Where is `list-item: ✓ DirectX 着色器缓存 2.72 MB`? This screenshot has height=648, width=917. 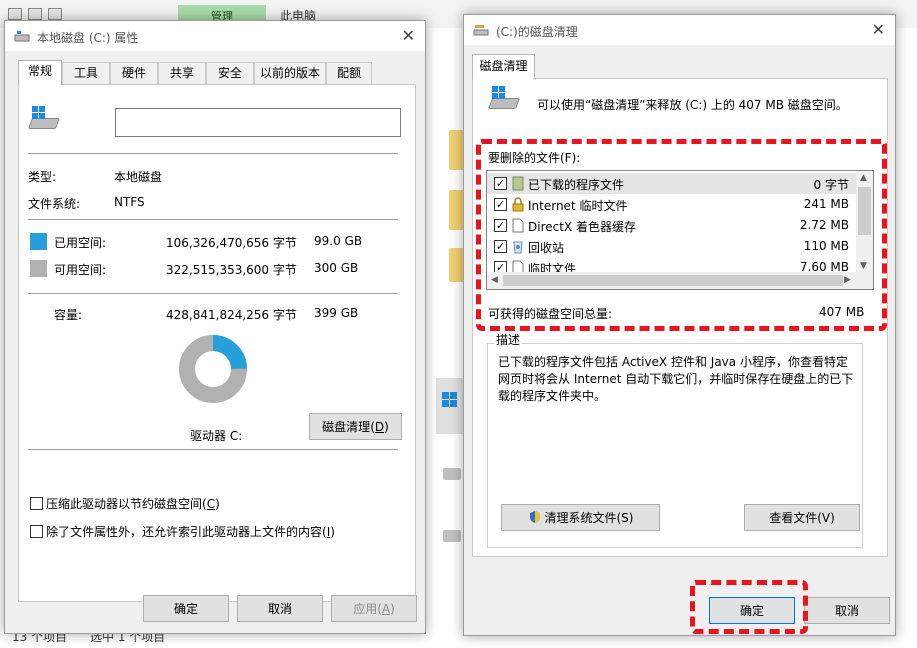
list-item: ✓ DirectX 着色器缓存 2.72 MB is located at coordinates (672, 225).